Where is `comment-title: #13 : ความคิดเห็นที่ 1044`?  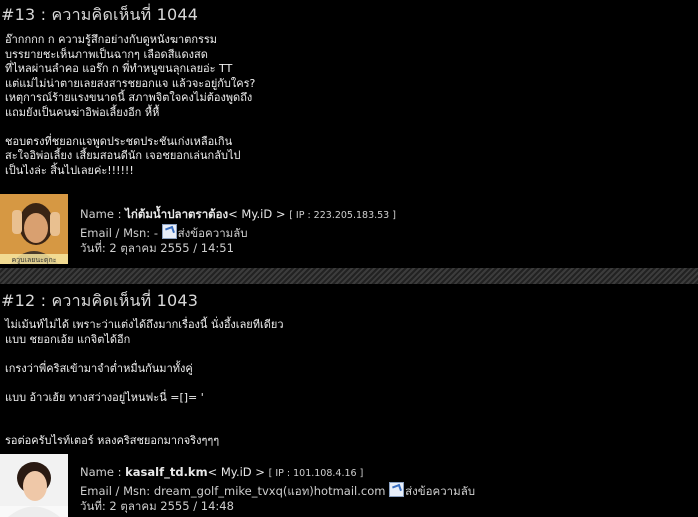
comment-title: #13 : ความคิดเห็นที่ 1044 is located at coordinates (100, 14).